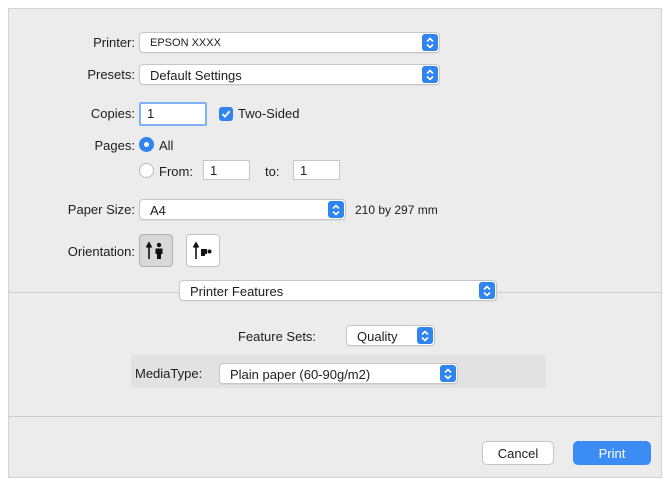 This screenshot has width=666, height=480. Describe the element at coordinates (185, 43) in the screenshot. I see `printer-value: EPSON XXXX` at that location.